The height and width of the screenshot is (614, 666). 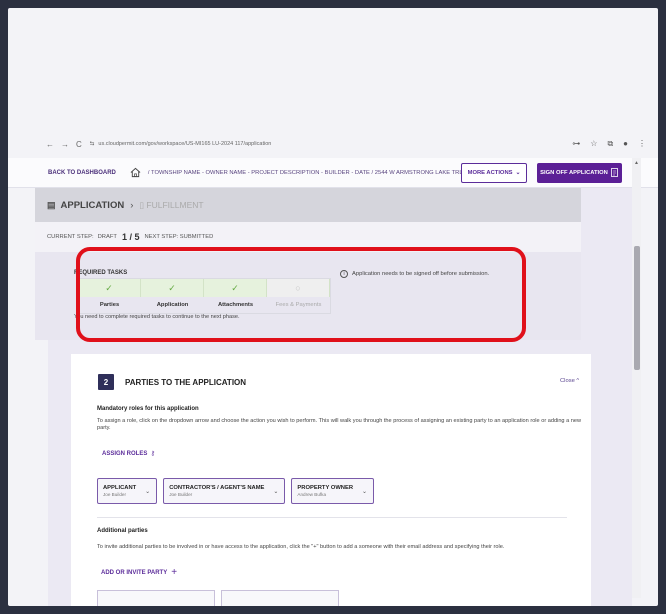 What do you see at coordinates (82, 173) in the screenshot?
I see `back-to-dashboard-link: BACK TO DASHBOARD` at bounding box center [82, 173].